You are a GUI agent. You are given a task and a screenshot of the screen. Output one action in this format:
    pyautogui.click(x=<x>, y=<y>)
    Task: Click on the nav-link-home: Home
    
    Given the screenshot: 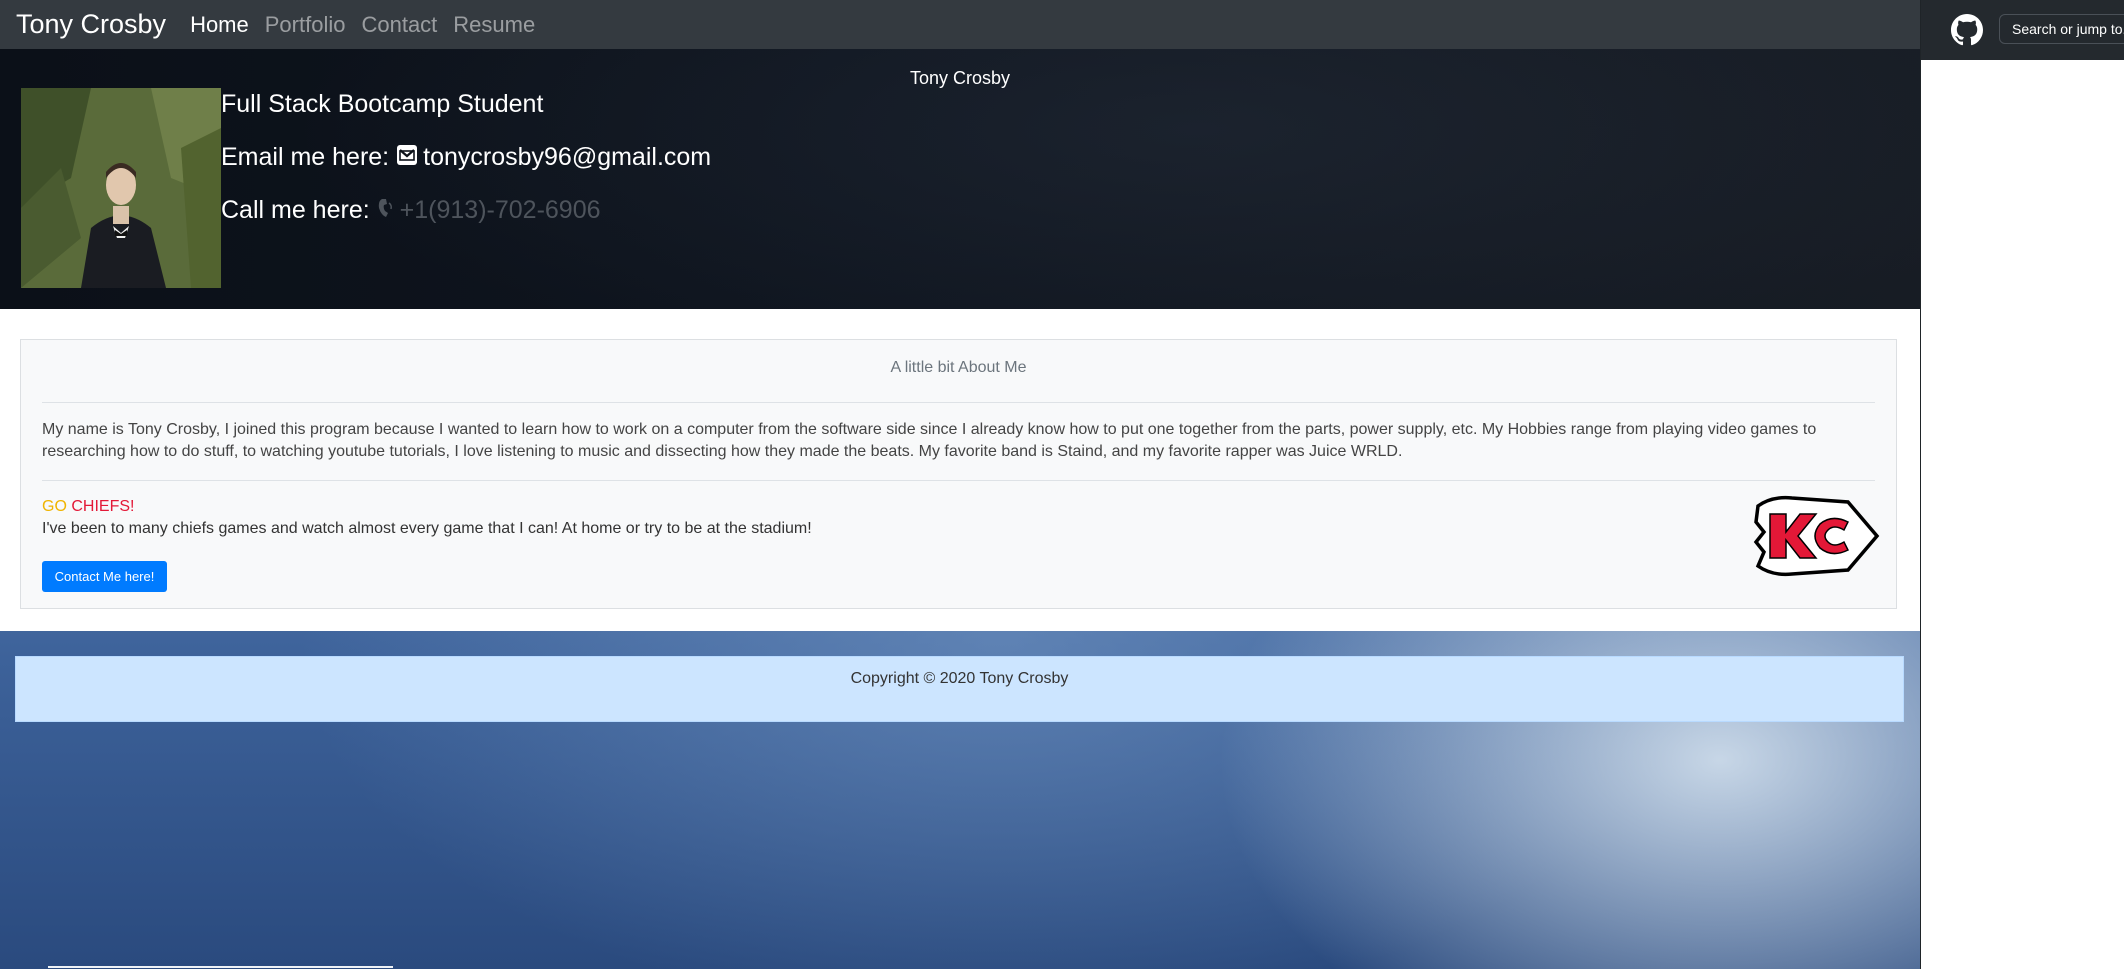 What is the action you would take?
    pyautogui.click(x=219, y=25)
    